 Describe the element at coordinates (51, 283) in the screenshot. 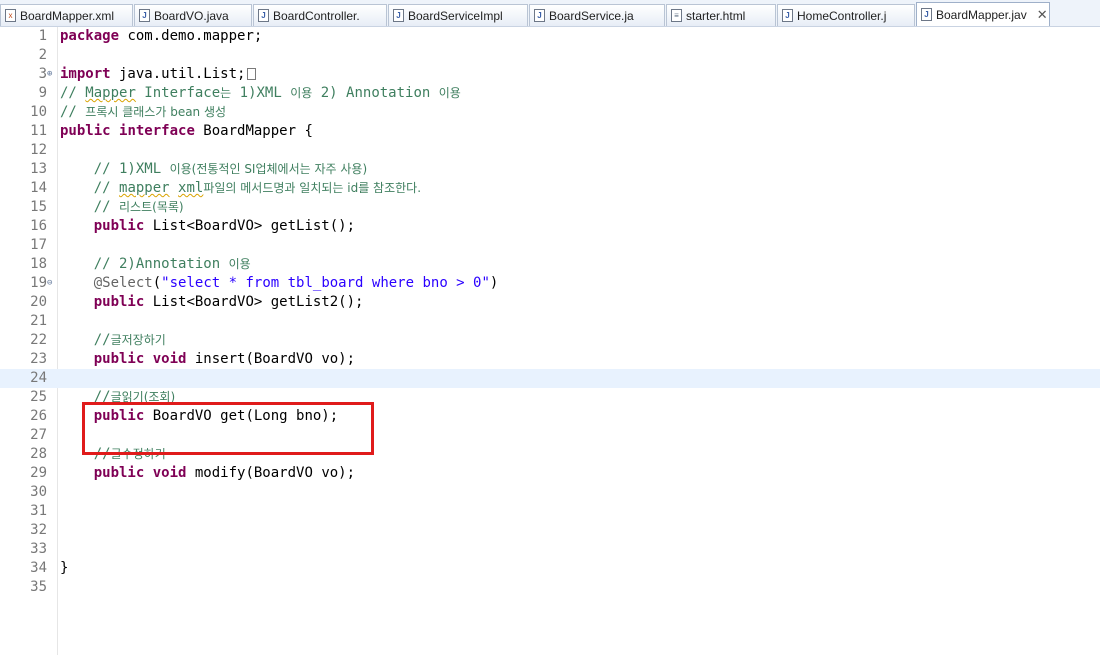

I see `collapse-fold-icon: ⊖` at that location.